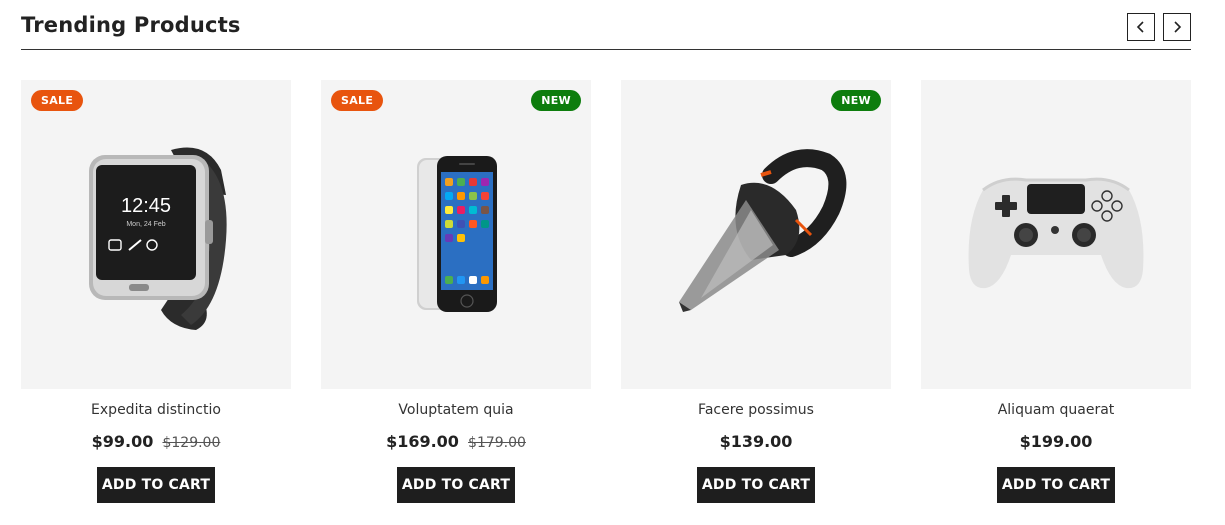 This screenshot has height=525, width=1225. I want to click on price-row: $99.00 $129.00, so click(156, 441).